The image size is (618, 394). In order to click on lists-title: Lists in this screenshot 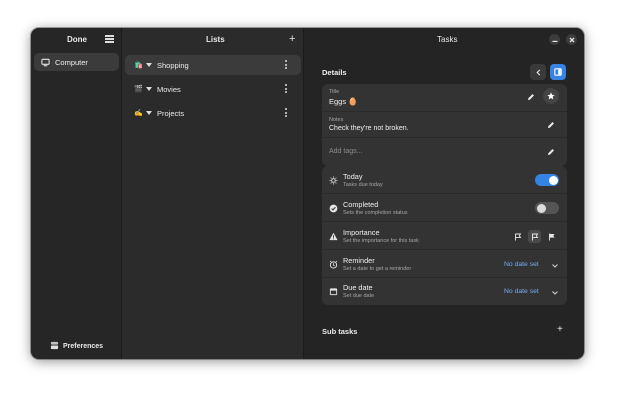, I will do `click(215, 39)`.